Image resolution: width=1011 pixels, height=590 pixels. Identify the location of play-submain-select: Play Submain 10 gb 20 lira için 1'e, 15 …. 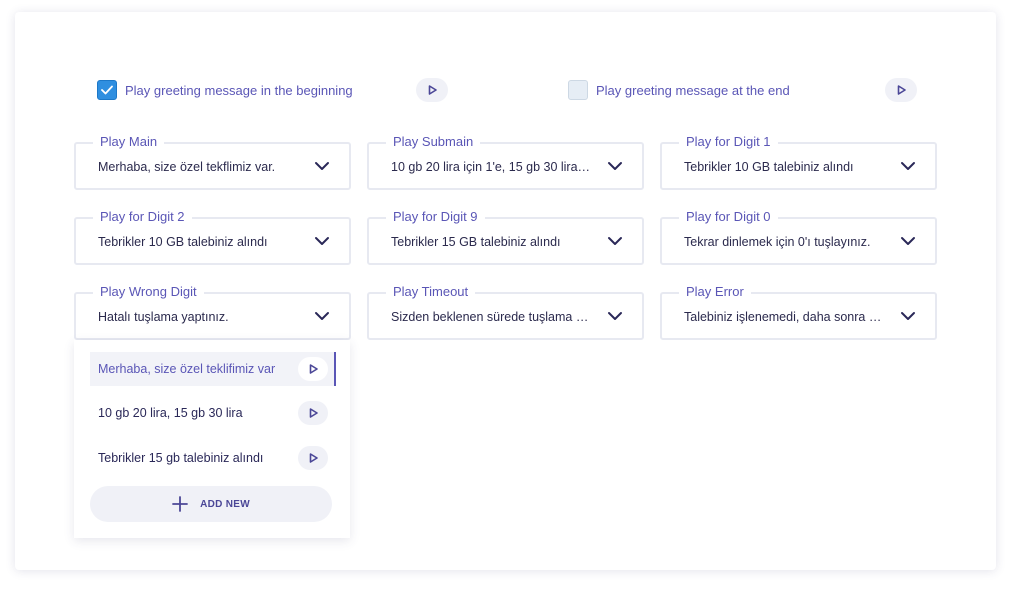
(505, 162).